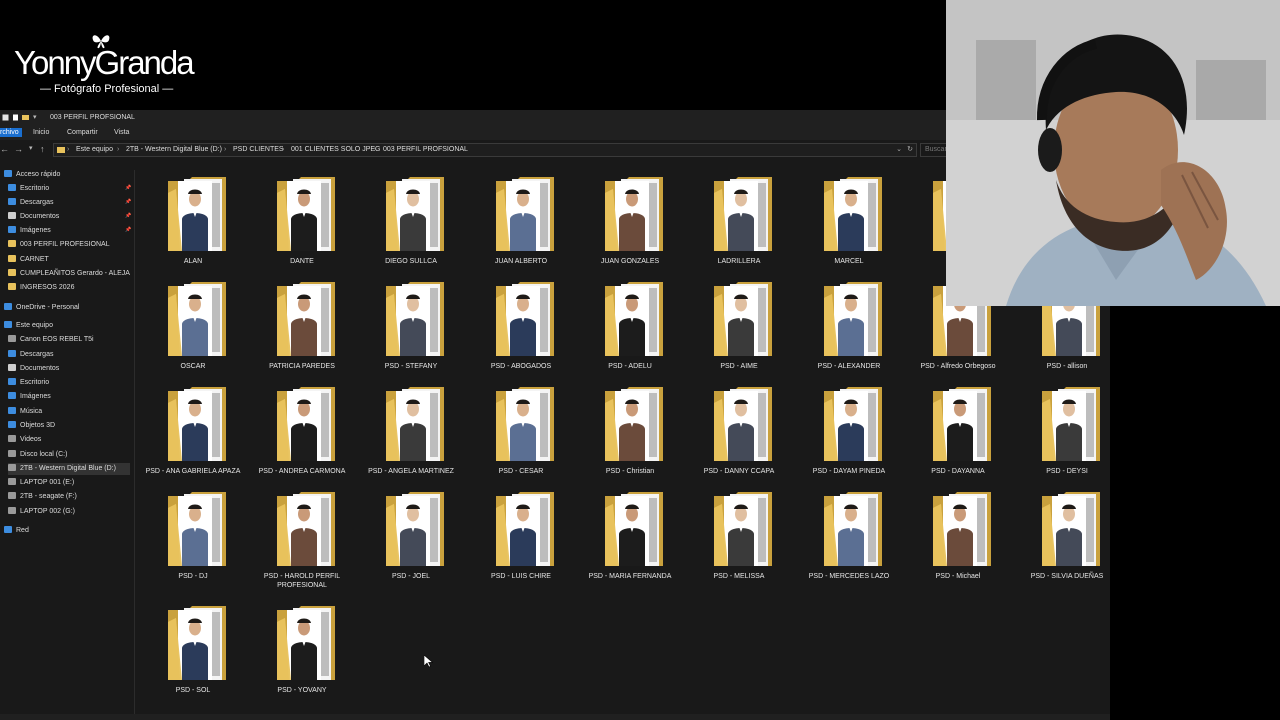  Describe the element at coordinates (630, 261) in the screenshot. I see `folder-label: JUAN GONZALES` at that location.